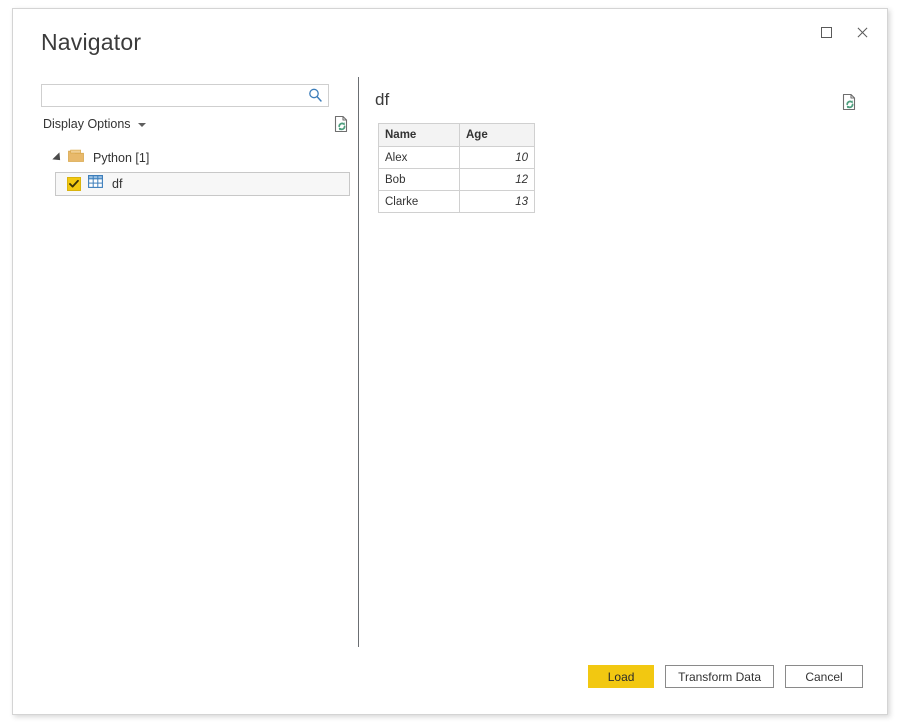 This screenshot has height=728, width=902. Describe the element at coordinates (121, 158) in the screenshot. I see `tree-node-label: Python [1]` at that location.